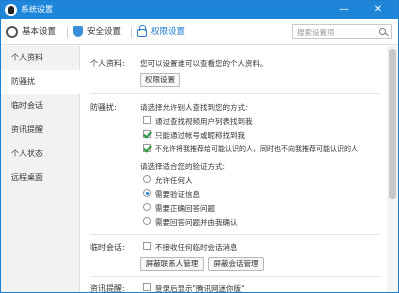 The image size is (399, 293). I want to click on tab-basic-settings: 基本设置, so click(31, 32).